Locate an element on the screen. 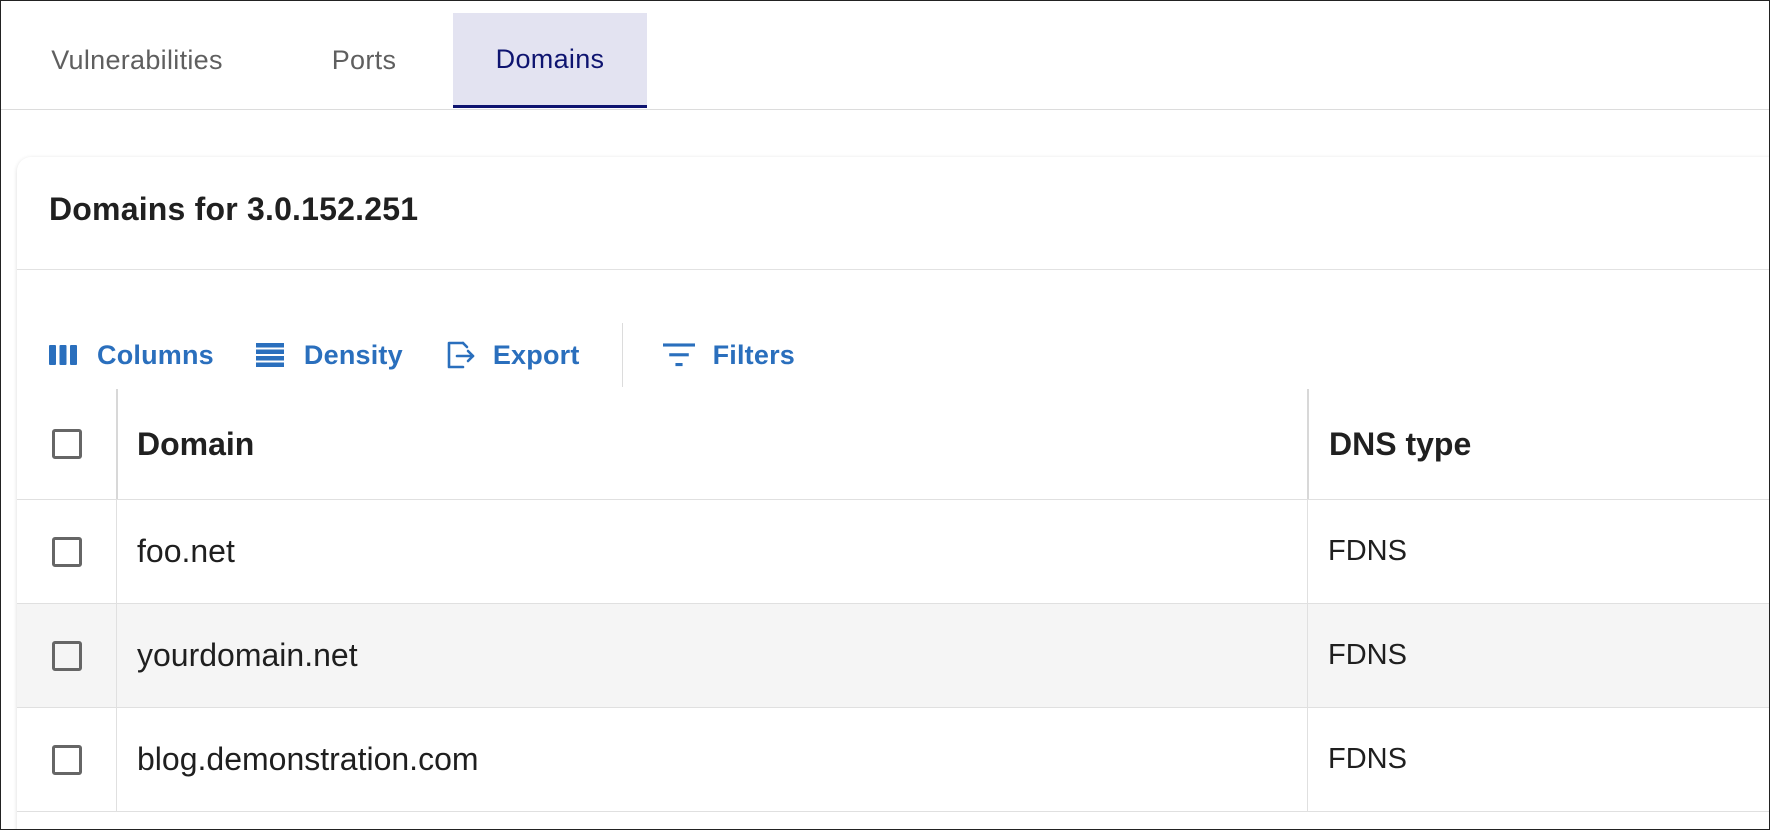 The width and height of the screenshot is (1770, 830). table-row: blog.demonstration.com FDNS is located at coordinates (893, 760).